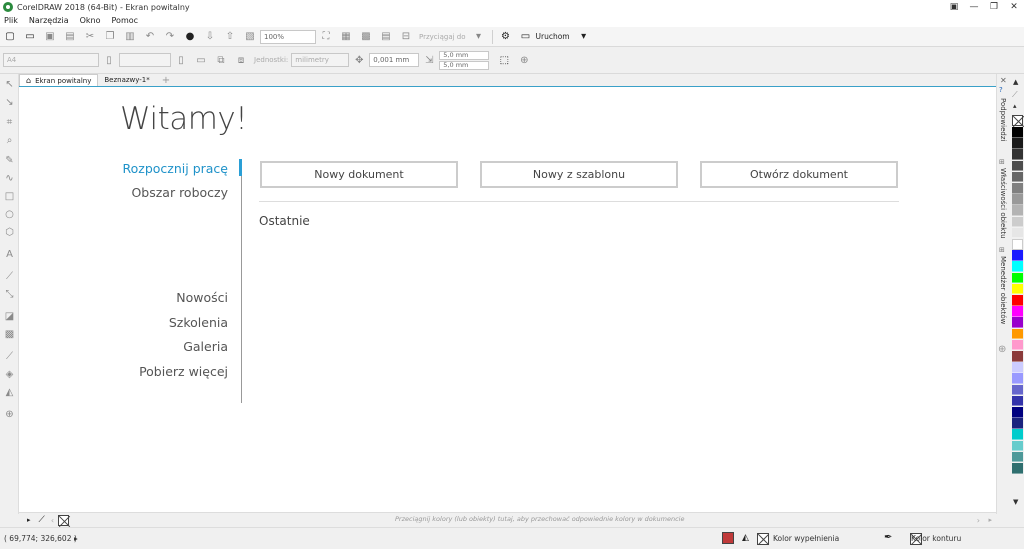  I want to click on doc-palette-menu-icon: ▸, so click(29, 520).